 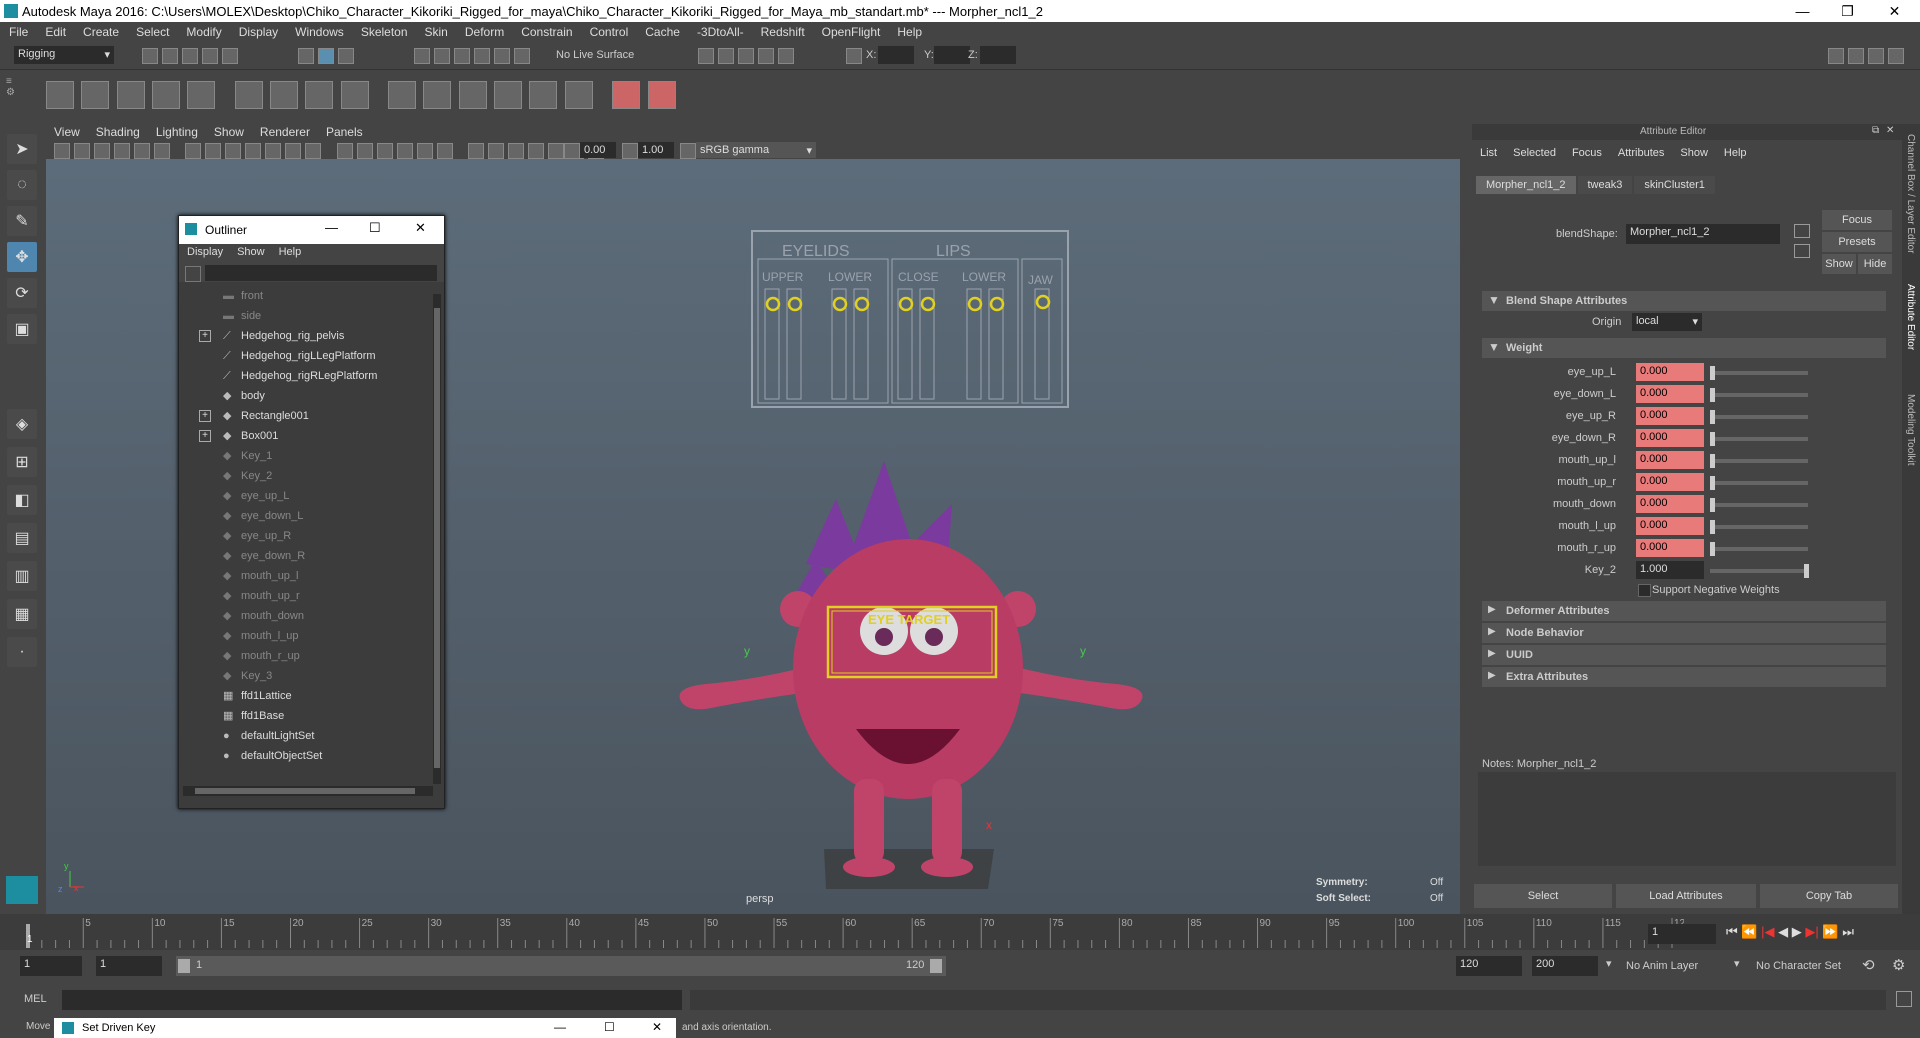 What do you see at coordinates (1687, 819) in the screenshot?
I see `notes-textarea` at bounding box center [1687, 819].